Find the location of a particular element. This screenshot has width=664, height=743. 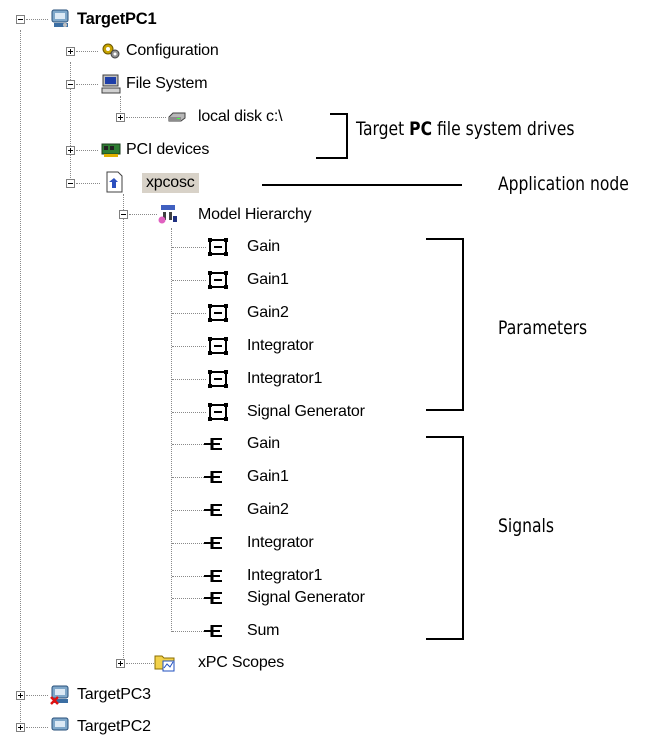

target-pc-disconnected-icon is located at coordinates (61, 695).